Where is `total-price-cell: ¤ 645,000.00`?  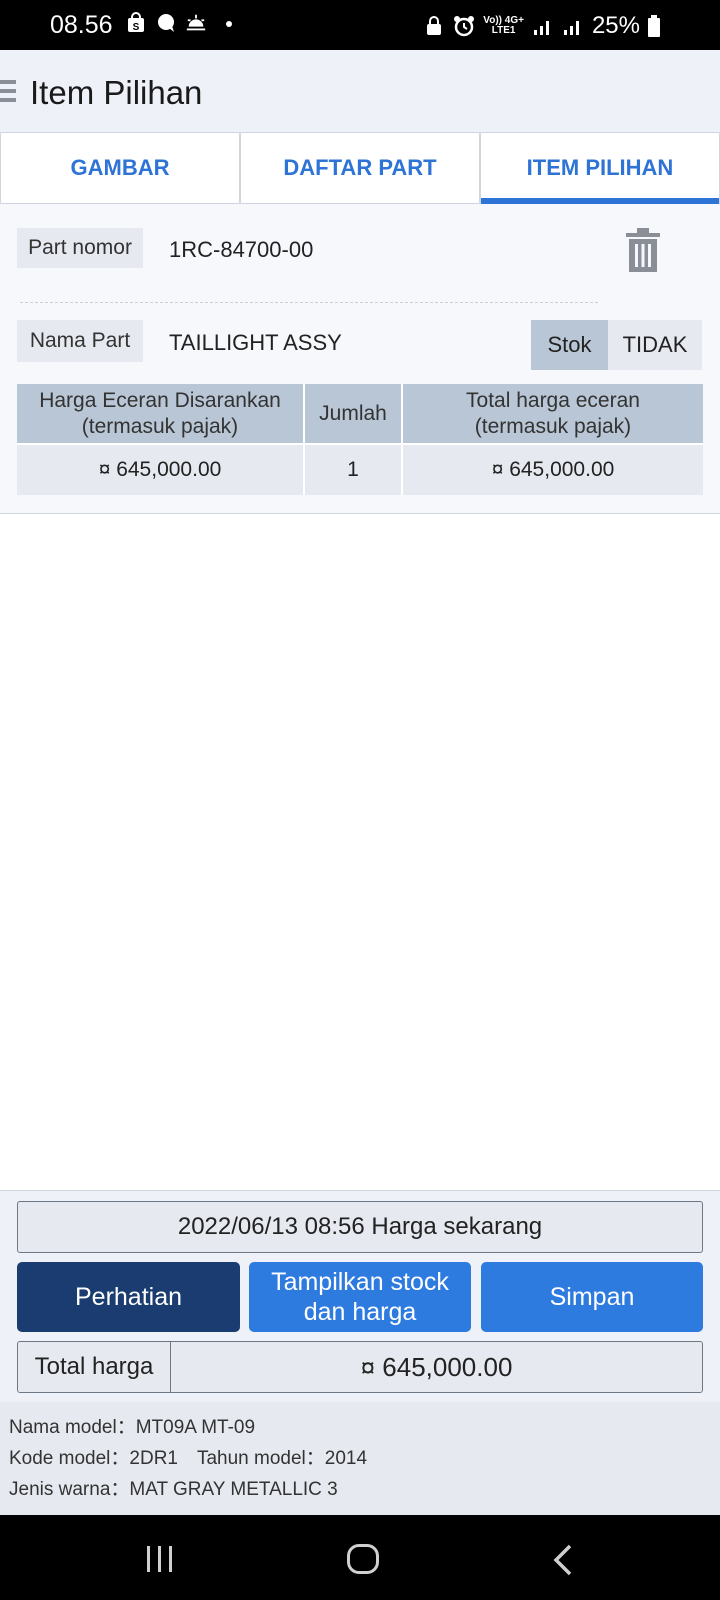 total-price-cell: ¤ 645,000.00 is located at coordinates (553, 469).